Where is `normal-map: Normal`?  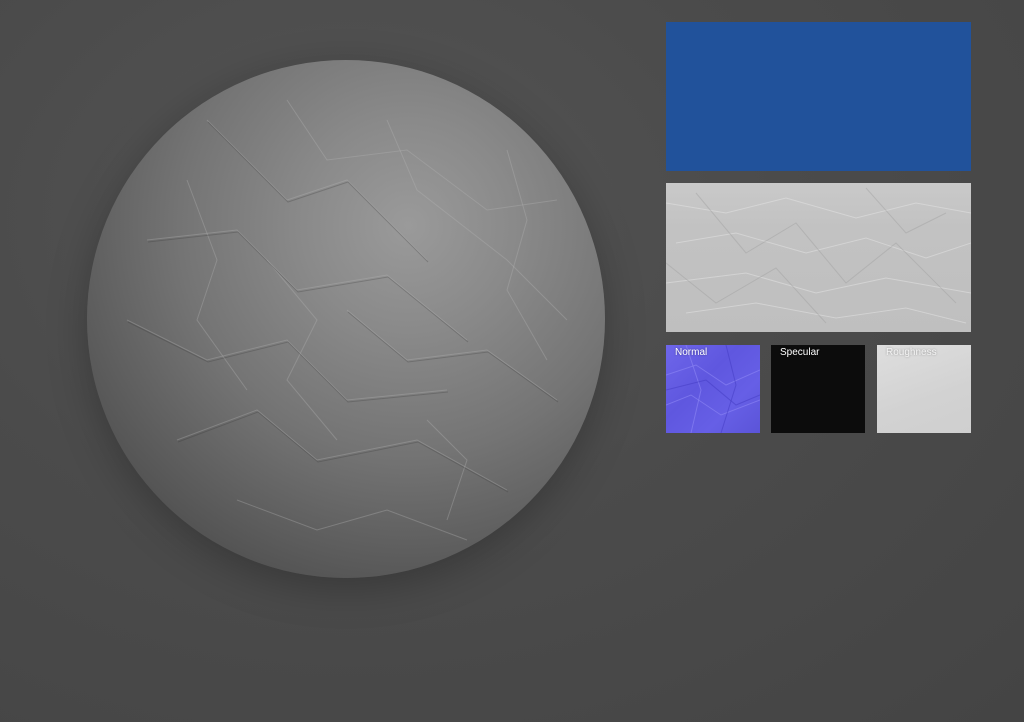
normal-map: Normal is located at coordinates (713, 389).